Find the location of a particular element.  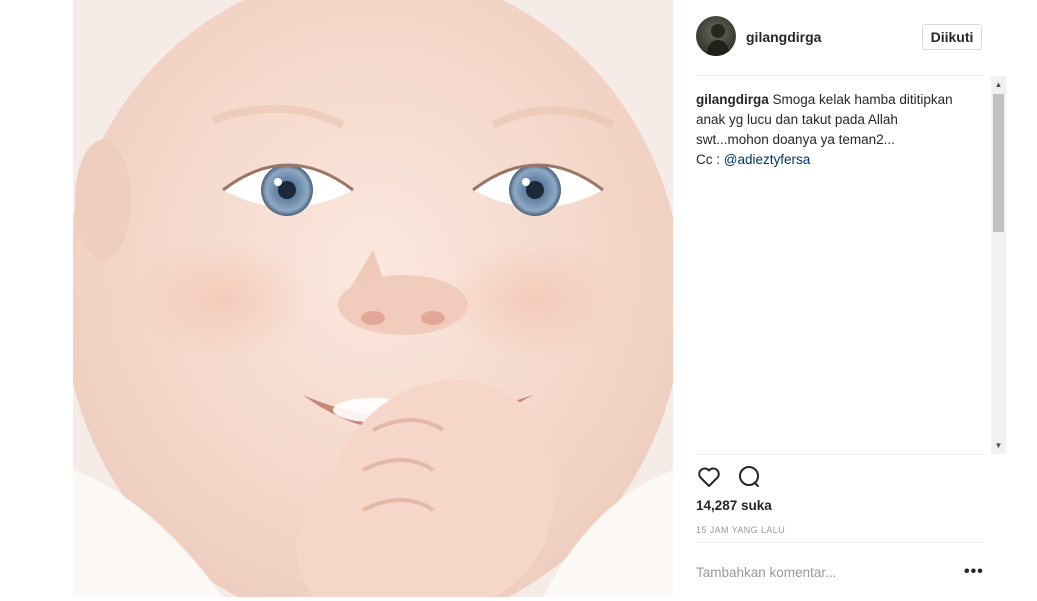

comment-divider is located at coordinates (840, 542).